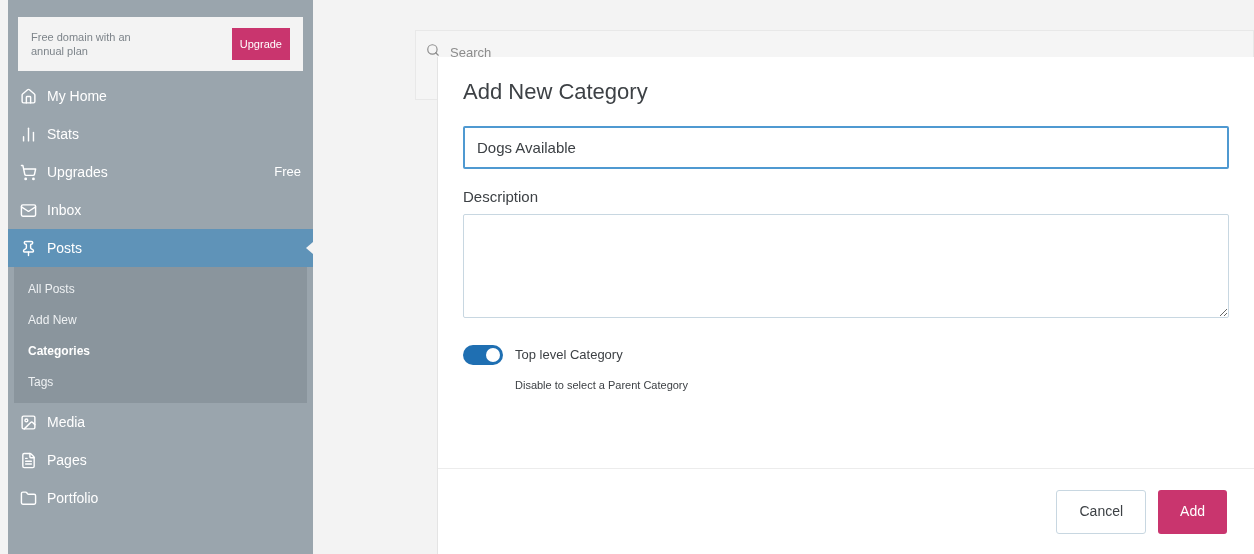 The height and width of the screenshot is (554, 1254). I want to click on envelope-icon, so click(28, 210).